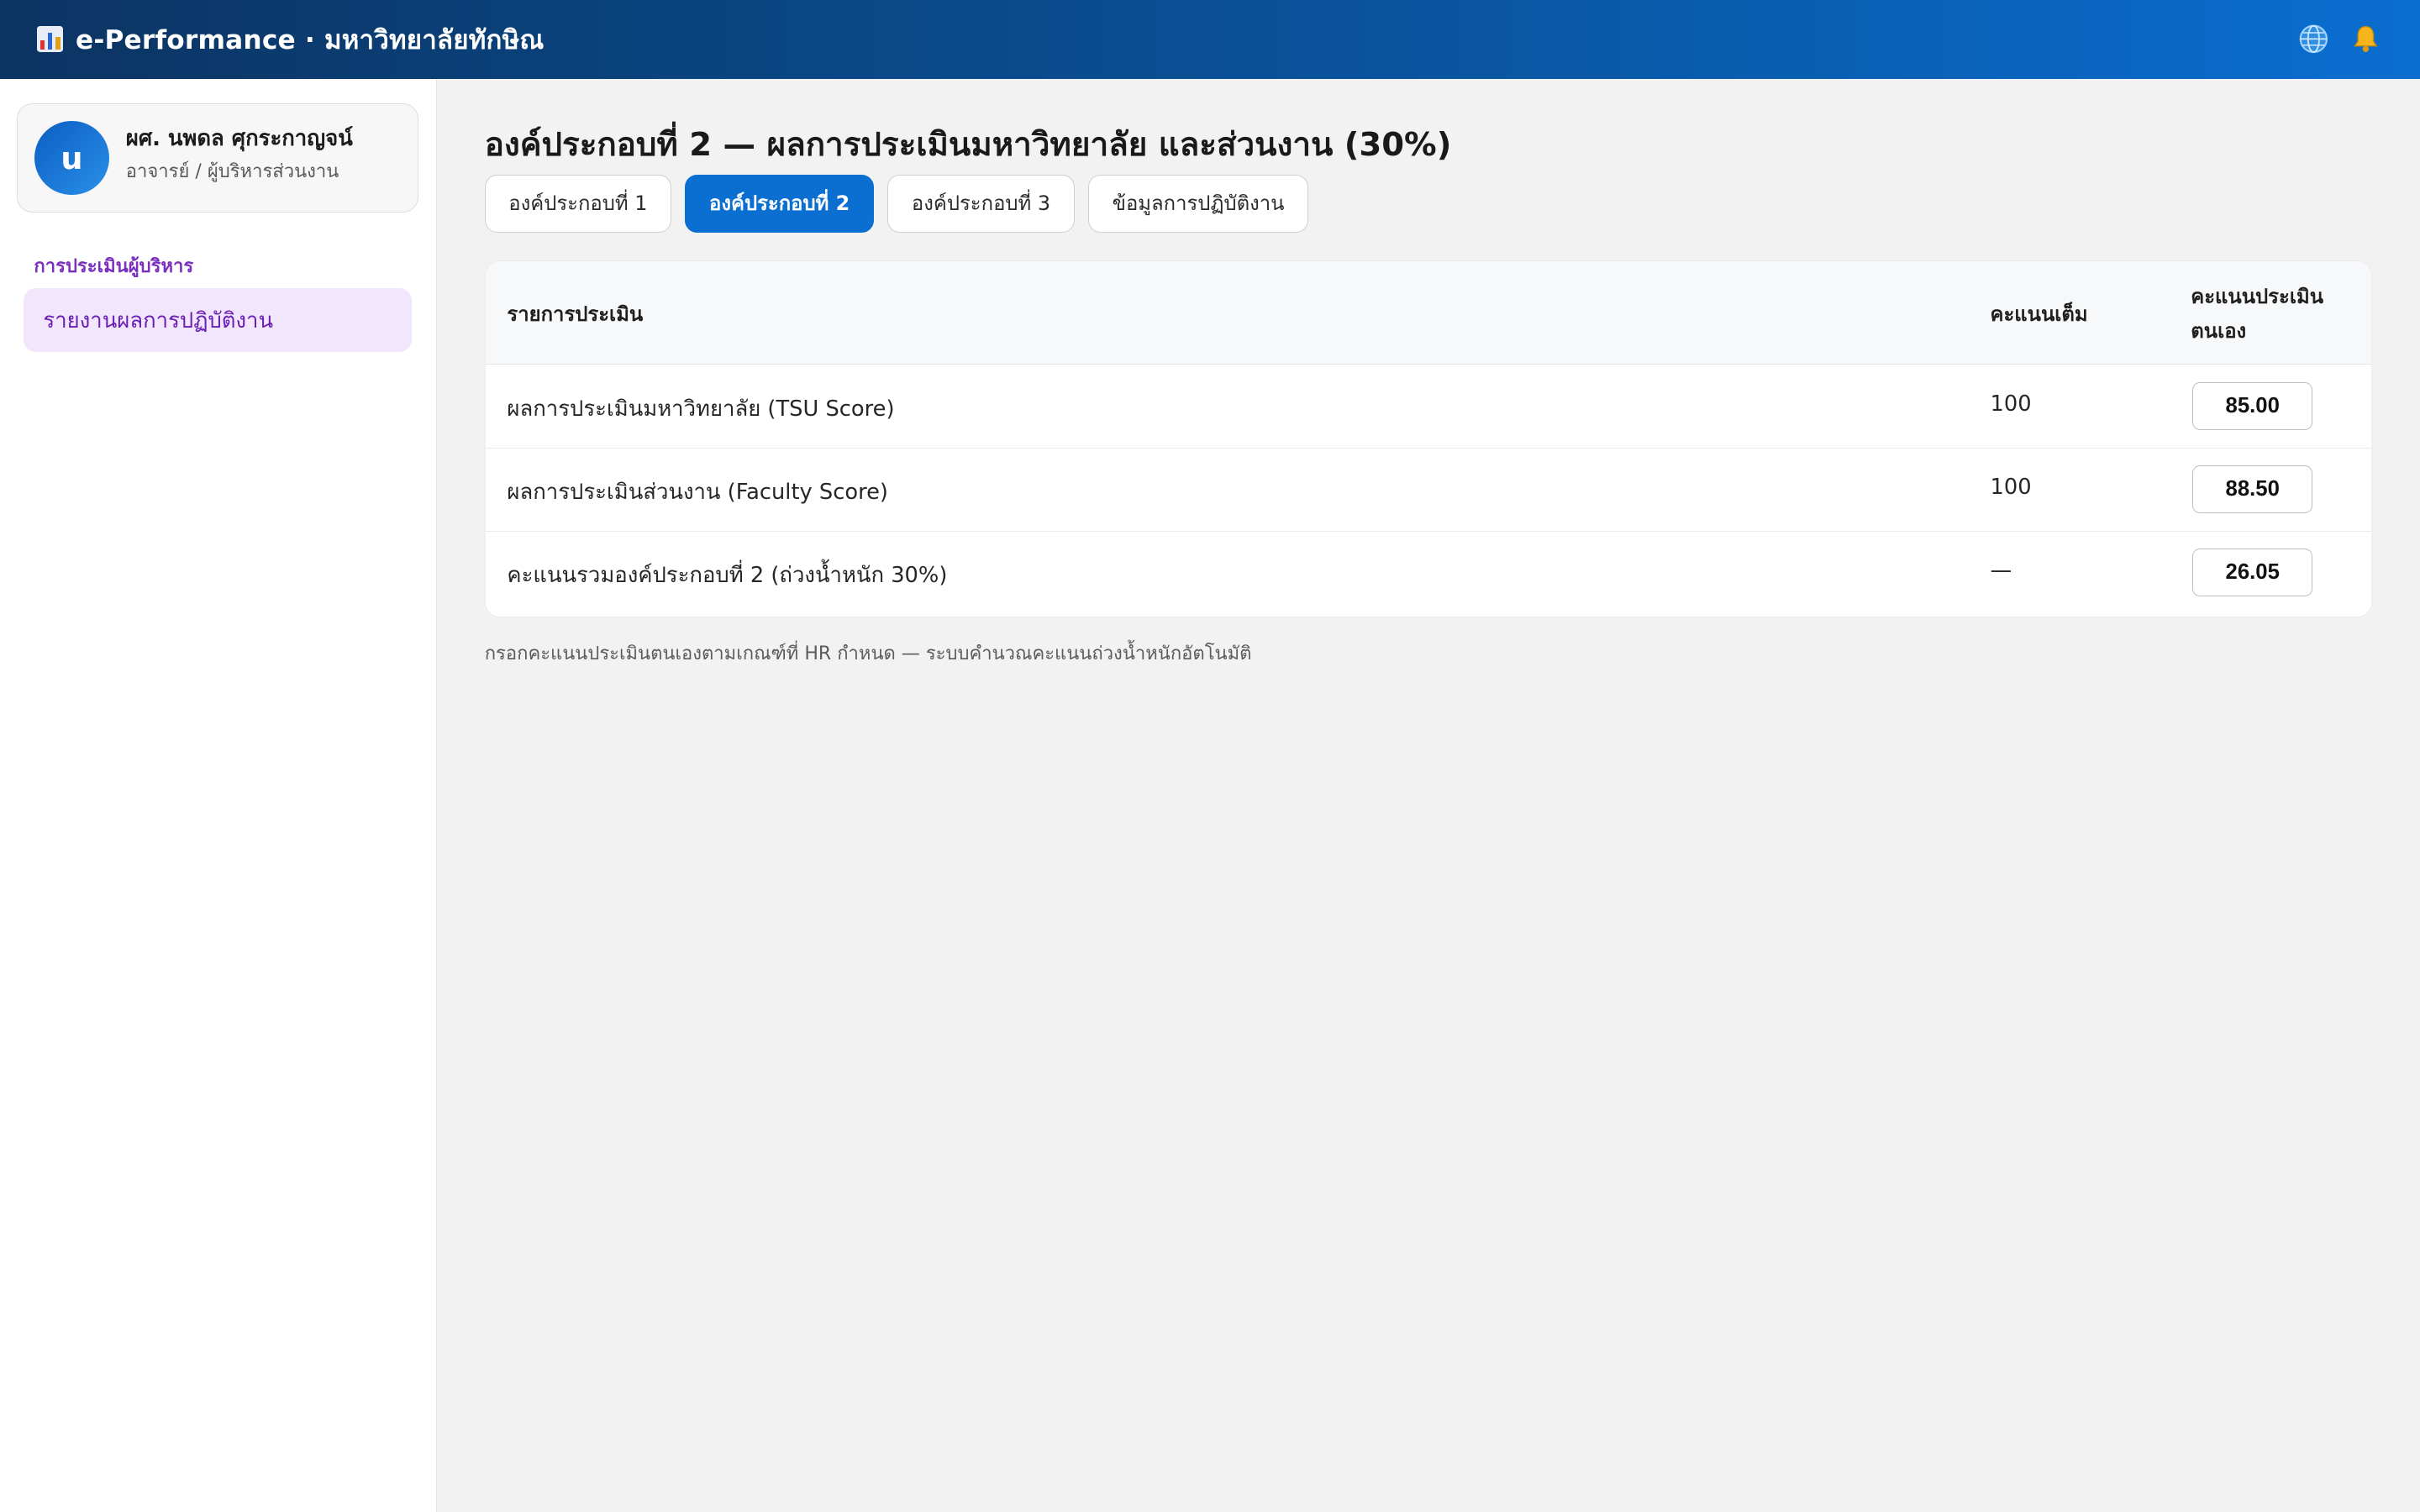 This screenshot has width=2420, height=1512. I want to click on user-role: อาจารย์ / ผู้บริหารส่วนงาน, so click(232, 172).